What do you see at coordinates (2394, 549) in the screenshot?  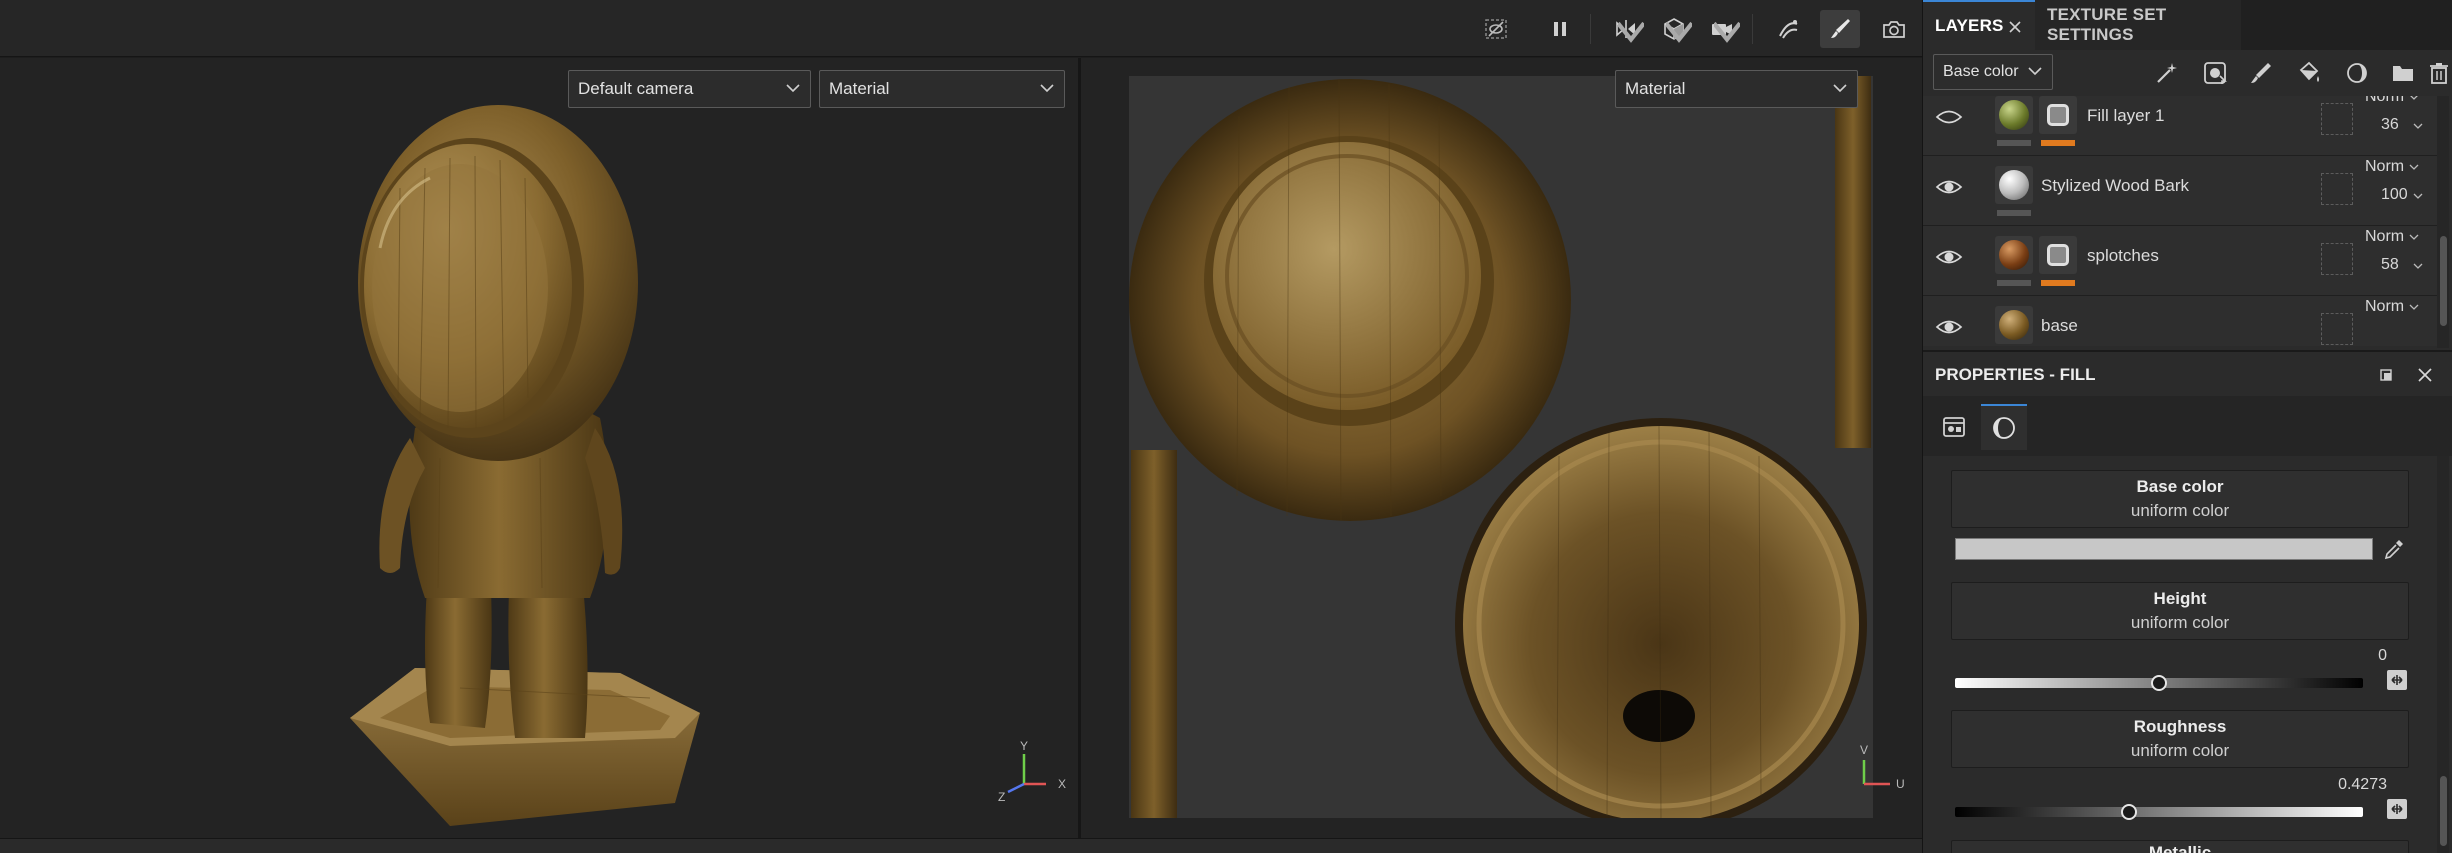 I see `eyedropper-icon` at bounding box center [2394, 549].